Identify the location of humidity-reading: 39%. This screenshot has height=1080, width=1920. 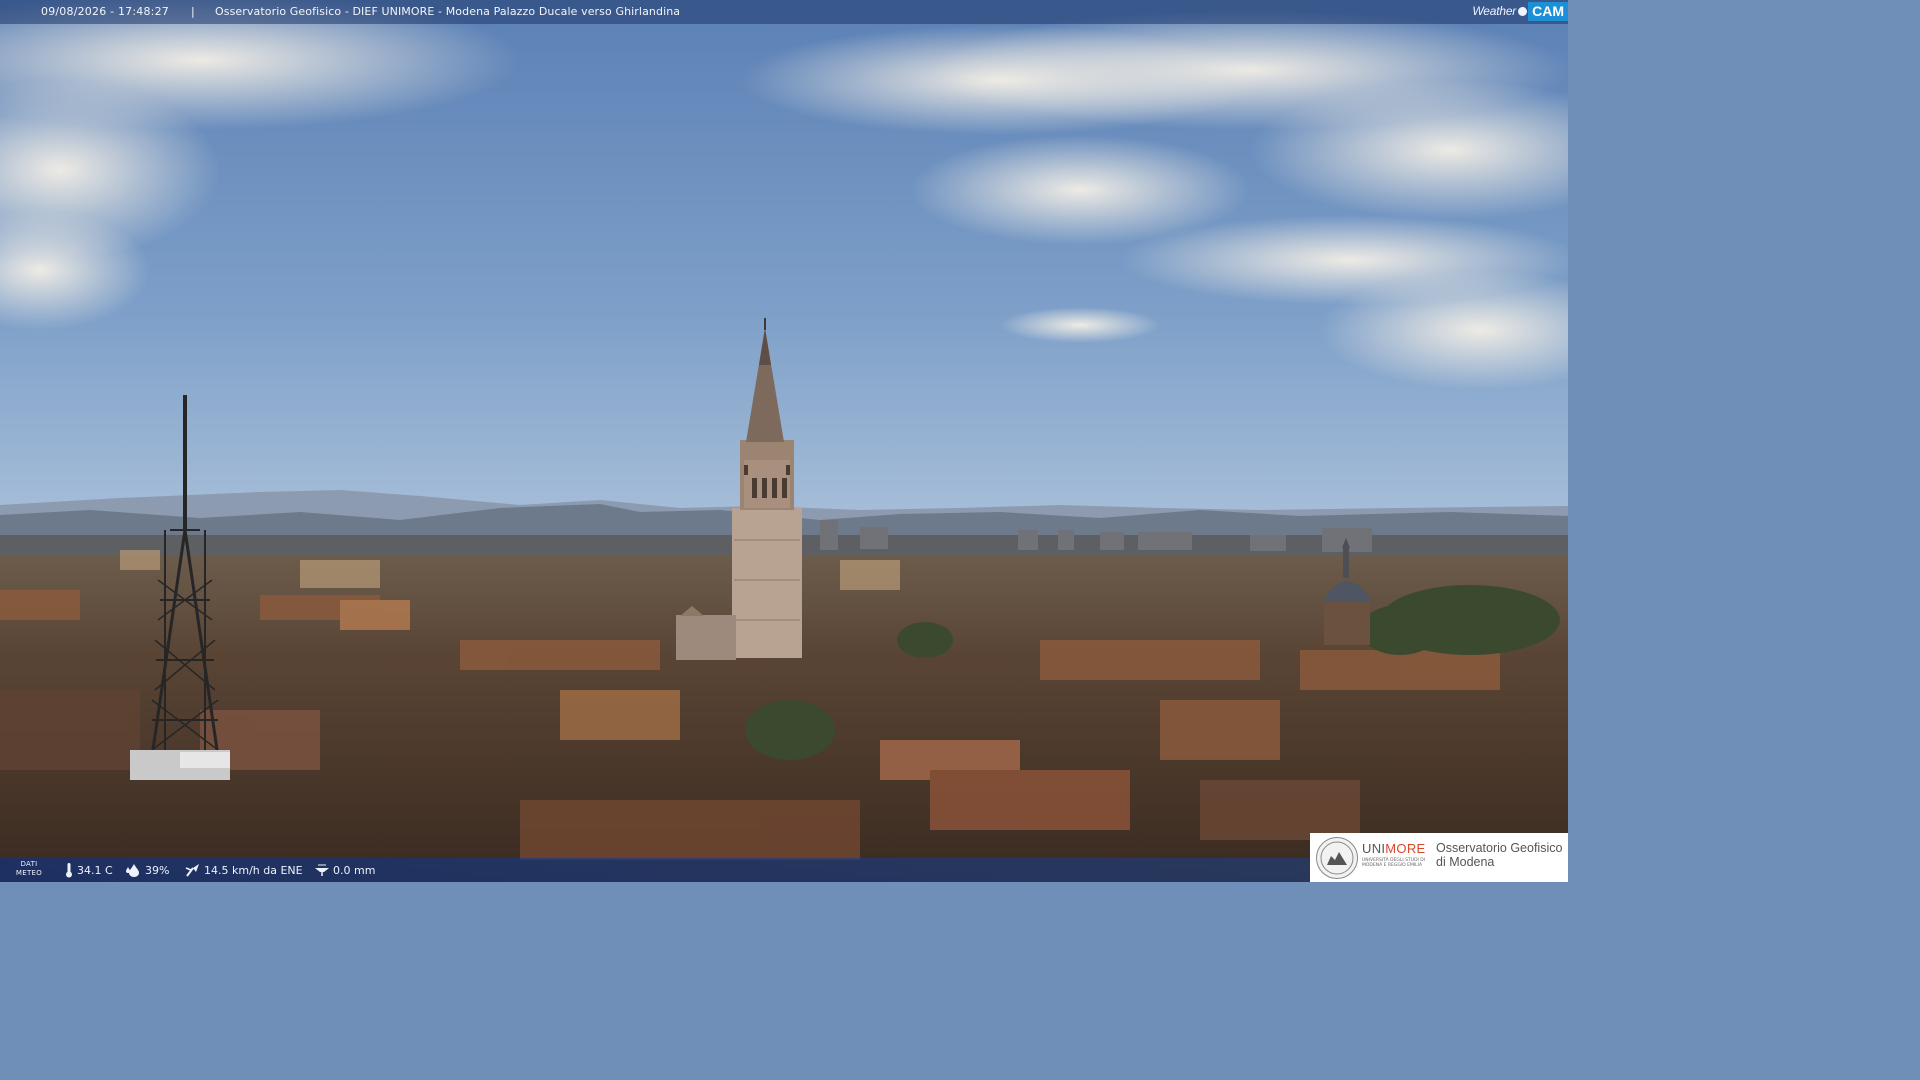
(147, 870).